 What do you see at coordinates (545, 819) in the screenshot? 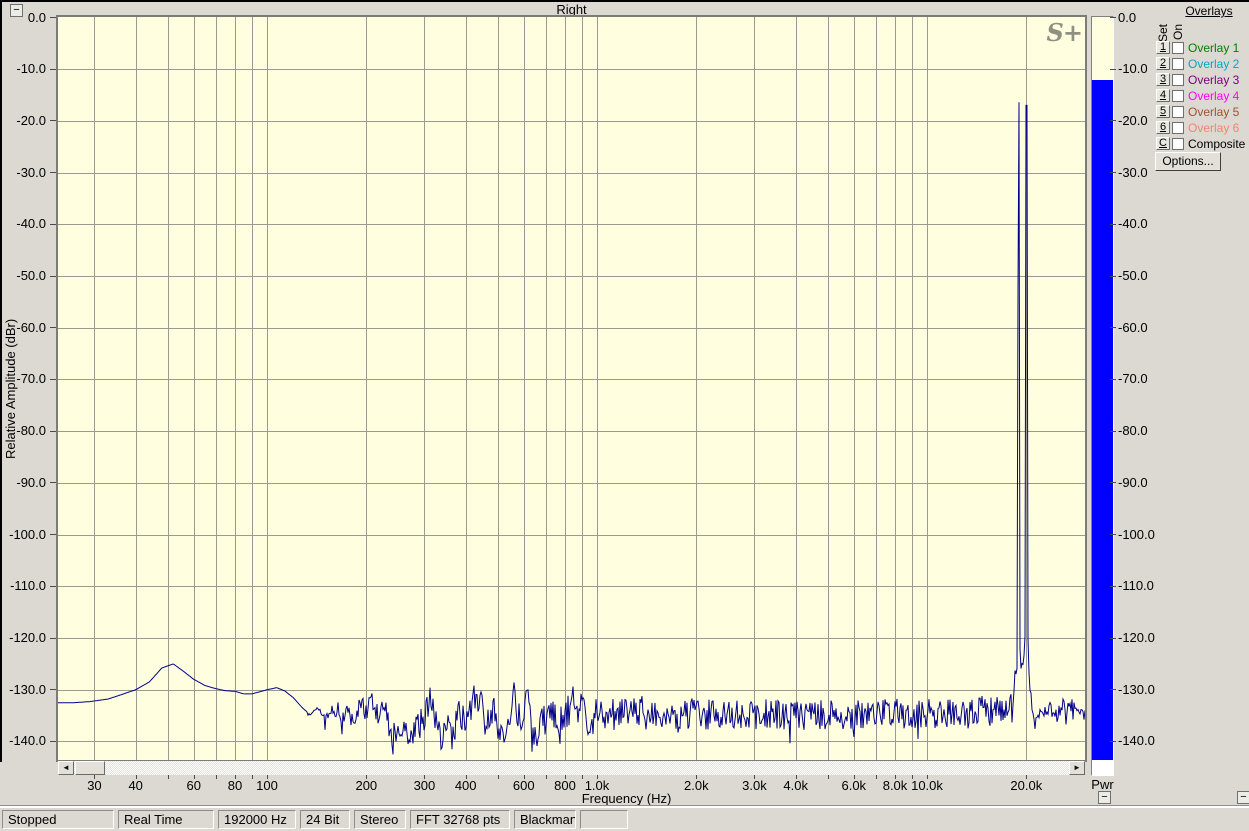
I see `status-panel-blackman: Blackman` at bounding box center [545, 819].